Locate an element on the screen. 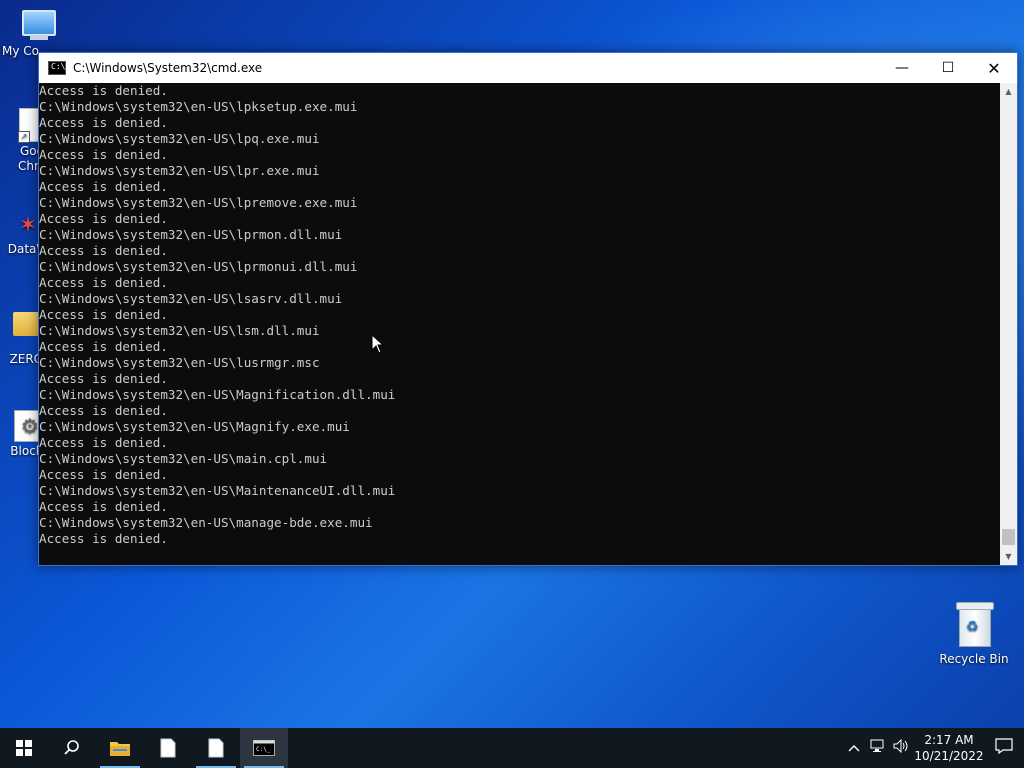 This screenshot has width=1024, height=768. console-line: C:\Windows\system32\en-US\lpq.exe.mui is located at coordinates (179, 138).